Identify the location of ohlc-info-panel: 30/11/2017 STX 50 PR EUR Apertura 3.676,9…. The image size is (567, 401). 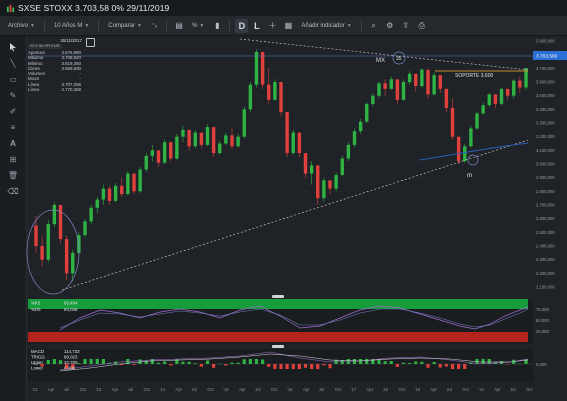
(55, 75).